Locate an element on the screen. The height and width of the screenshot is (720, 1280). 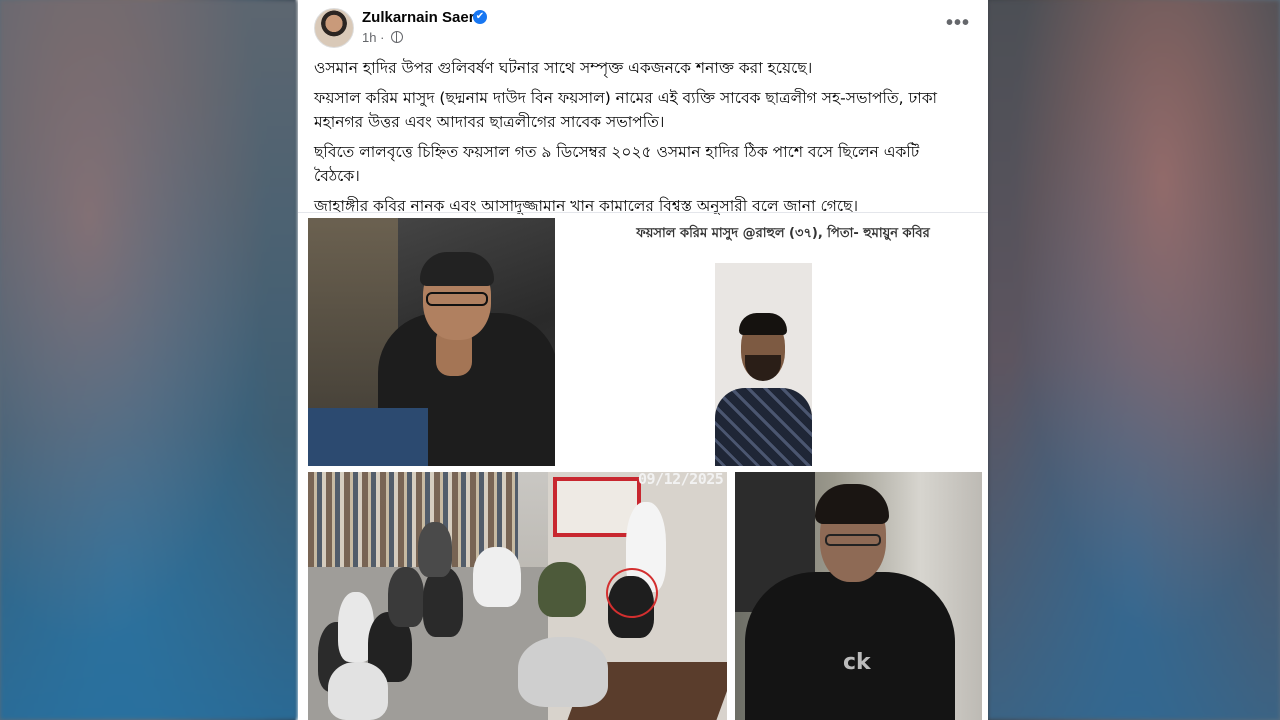
post-header: Zulkarnain Saer ✔ 1h · ••• is located at coordinates (643, 28).